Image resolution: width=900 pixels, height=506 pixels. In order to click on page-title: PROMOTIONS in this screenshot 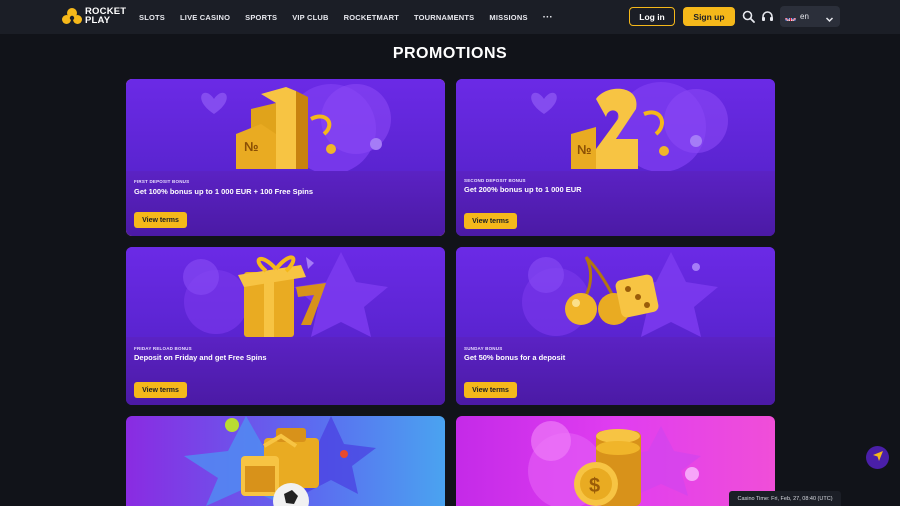, I will do `click(450, 53)`.